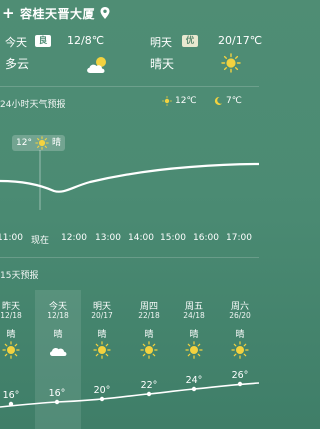  What do you see at coordinates (40, 241) in the screenshot?
I see `hour-label-now: 现在` at bounding box center [40, 241].